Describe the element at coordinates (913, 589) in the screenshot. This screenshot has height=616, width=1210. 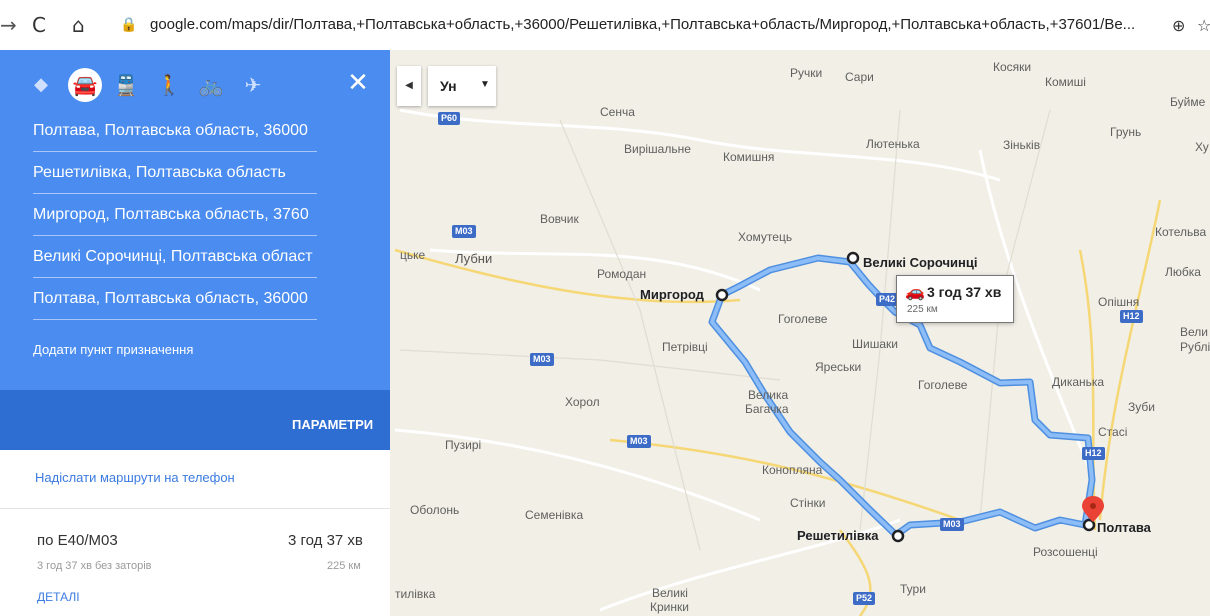
I see `place-label: Тури` at that location.